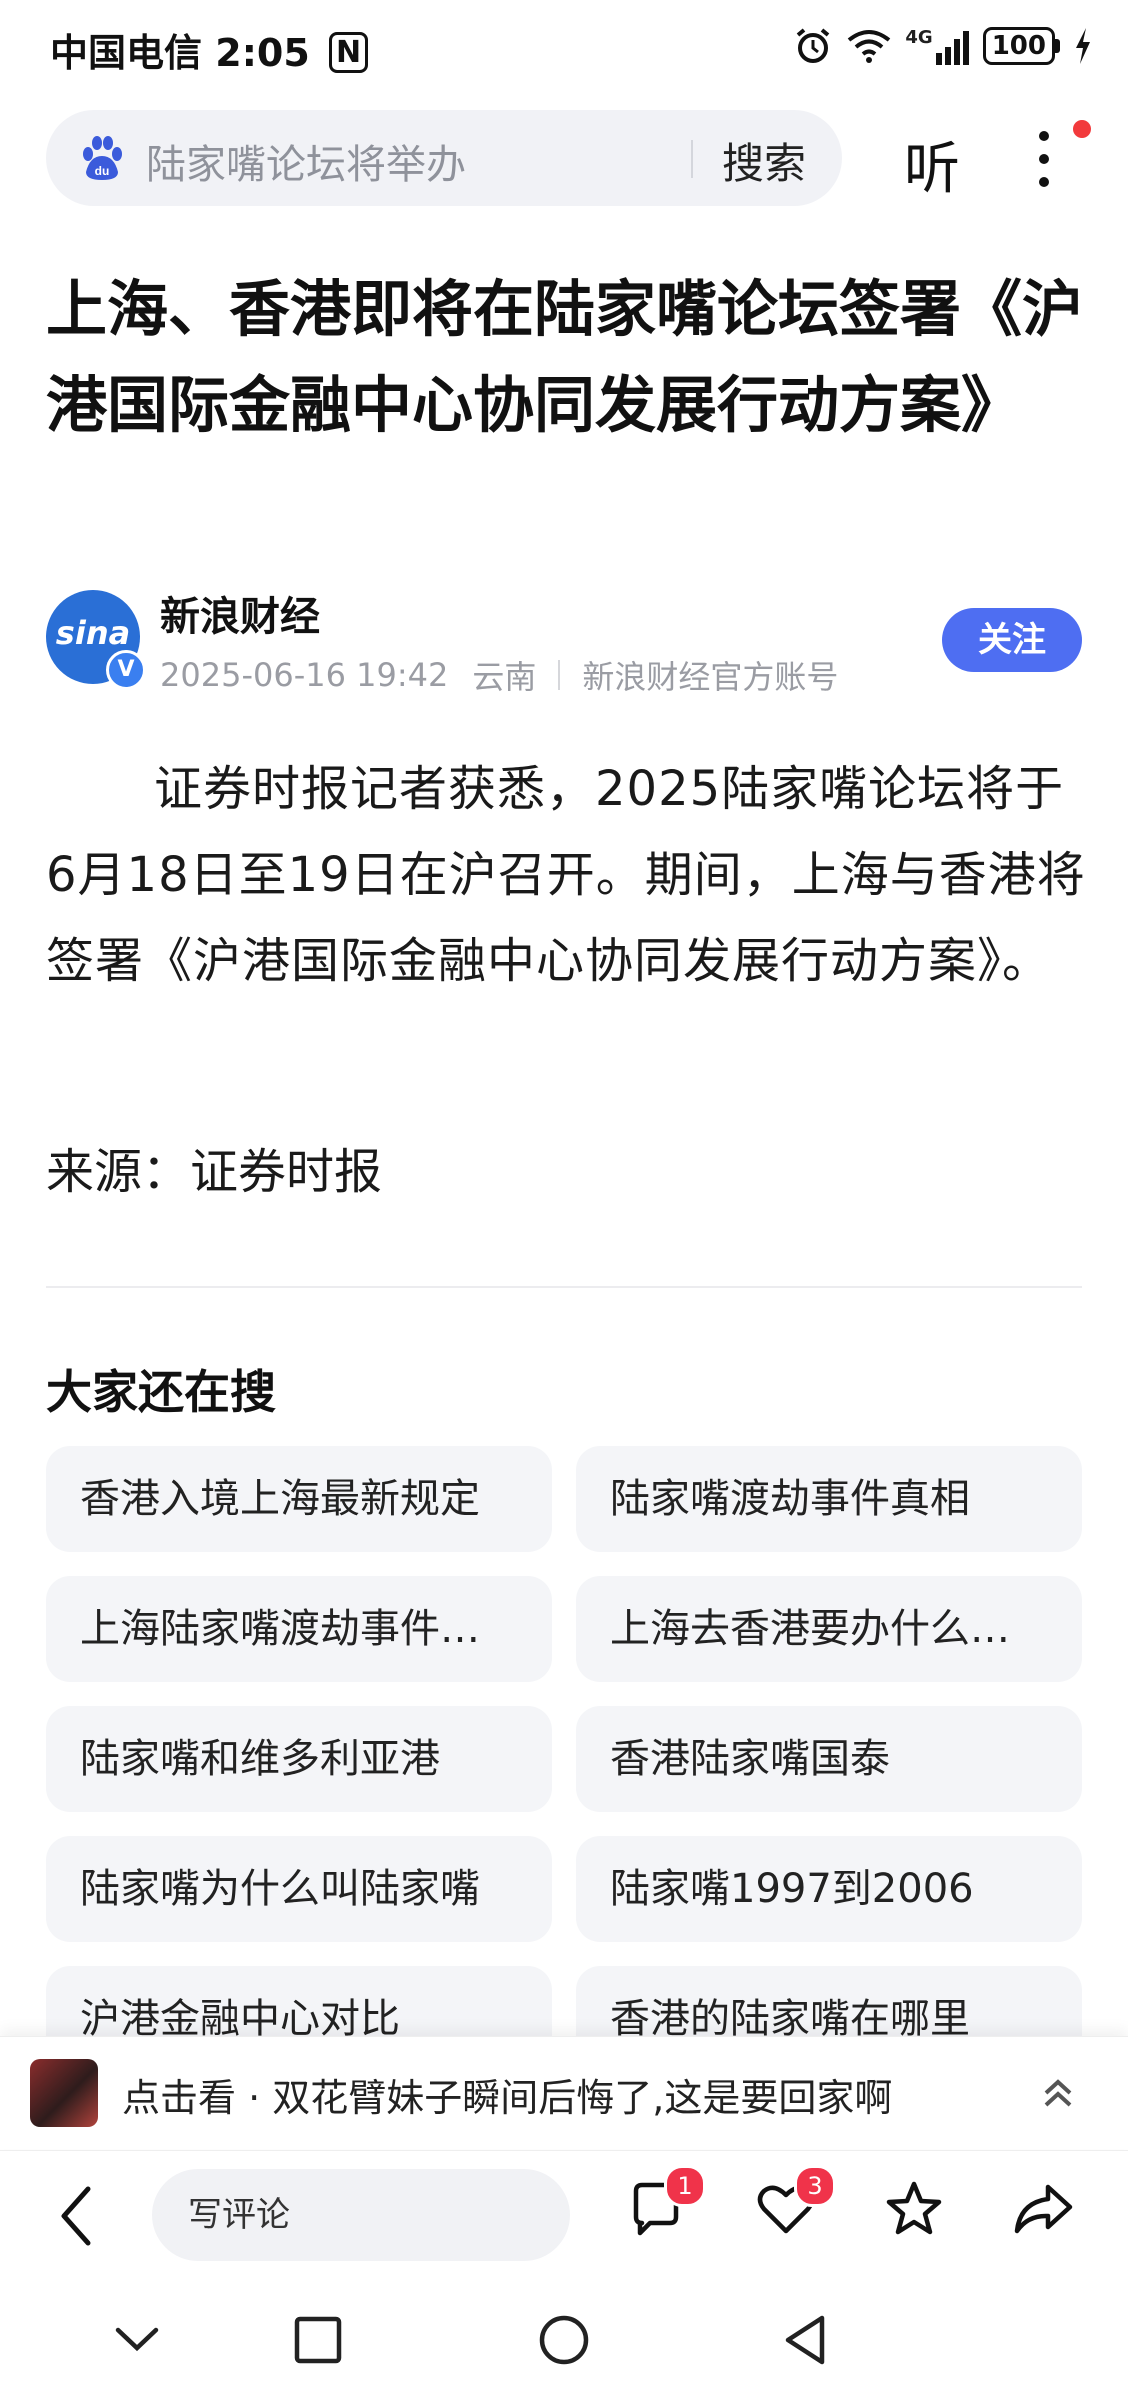 The width and height of the screenshot is (1128, 2400). What do you see at coordinates (565, 357) in the screenshot?
I see `article-title: 上海、香港即将在陆家嘴论坛签署《沪港国际金融中心协同发展行动方案》` at bounding box center [565, 357].